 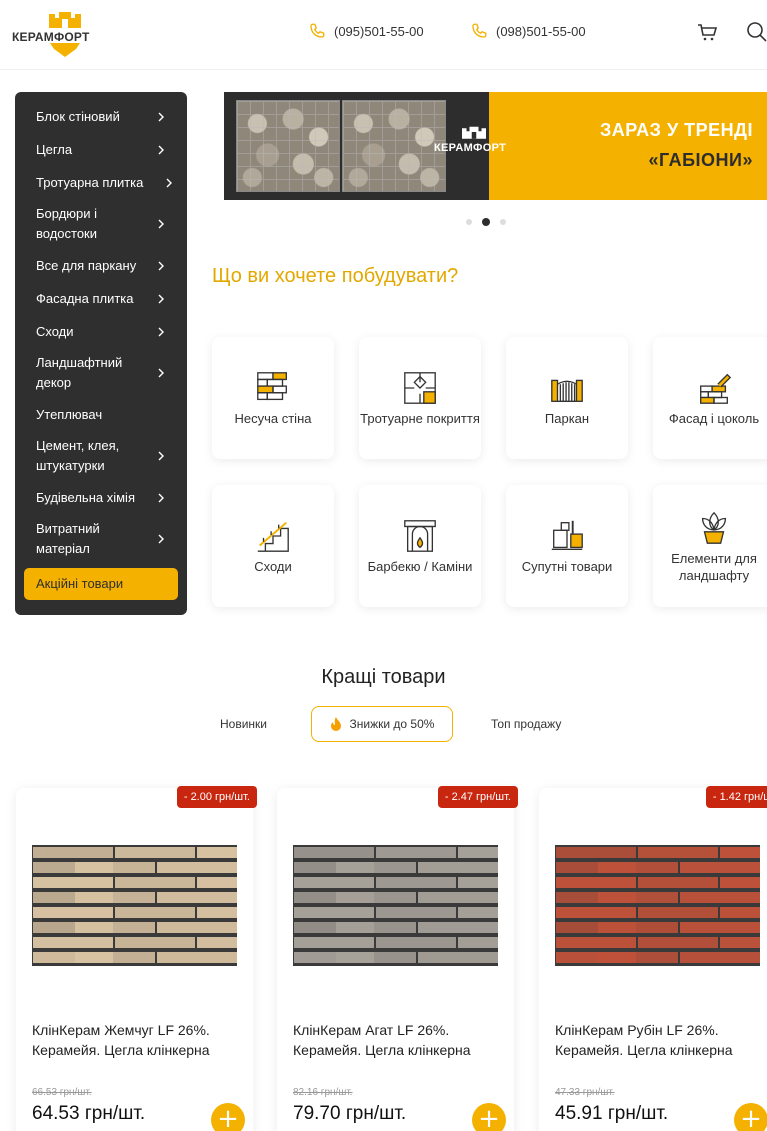 What do you see at coordinates (541, 31) in the screenshot?
I see `phone-number: (098)501-55-00` at bounding box center [541, 31].